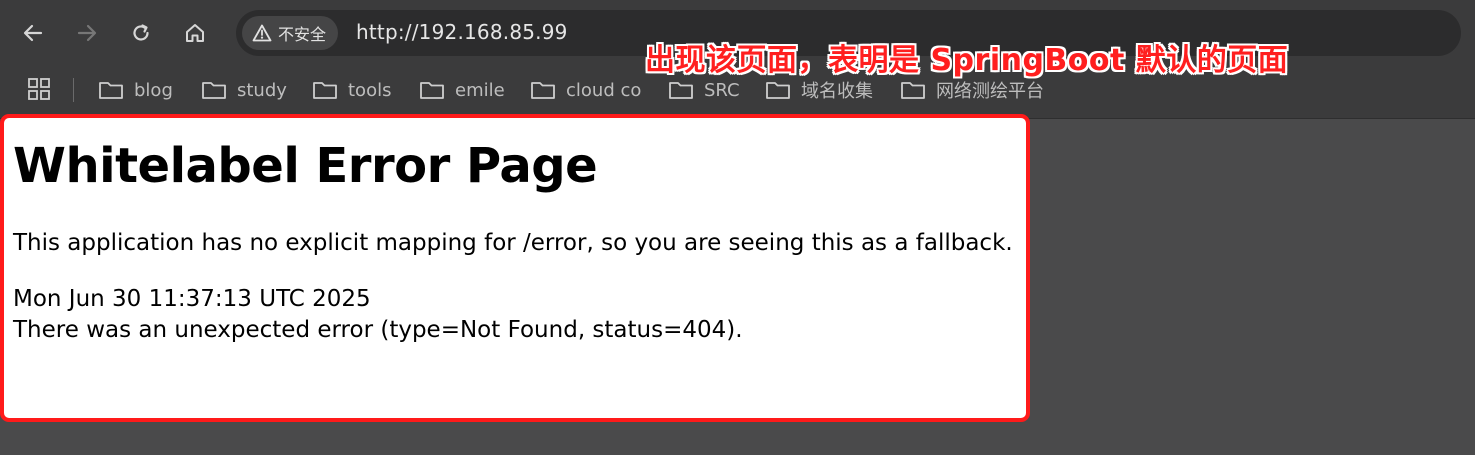  I want to click on url-text: http://192.168.85.99, so click(462, 32).